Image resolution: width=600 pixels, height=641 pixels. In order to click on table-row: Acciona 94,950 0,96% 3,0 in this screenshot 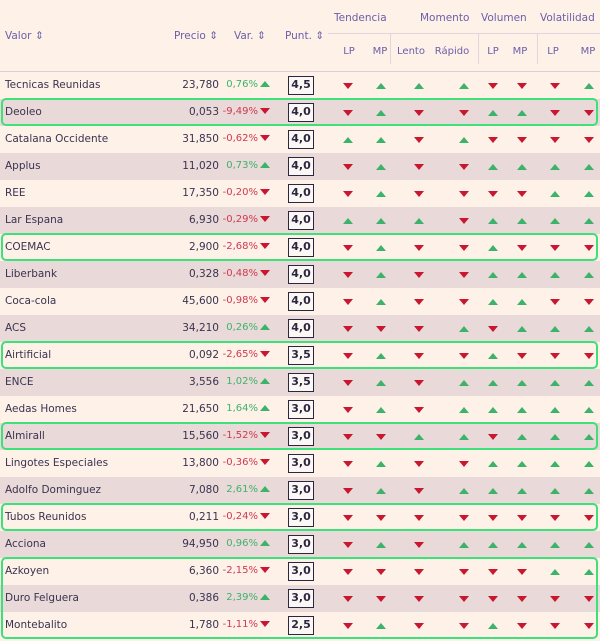, I will do `click(300, 544)`.